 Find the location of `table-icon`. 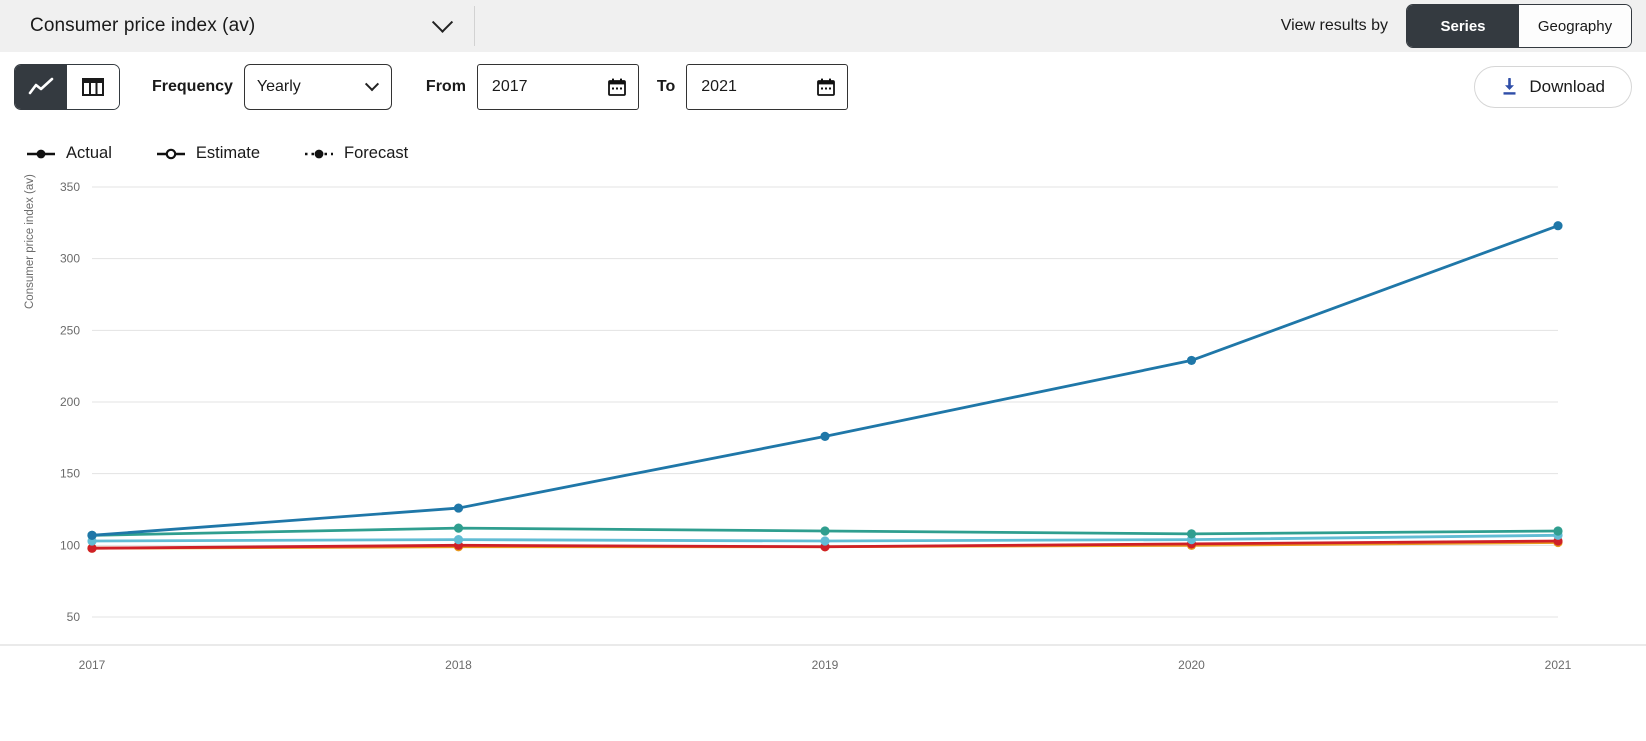

table-icon is located at coordinates (93, 87).